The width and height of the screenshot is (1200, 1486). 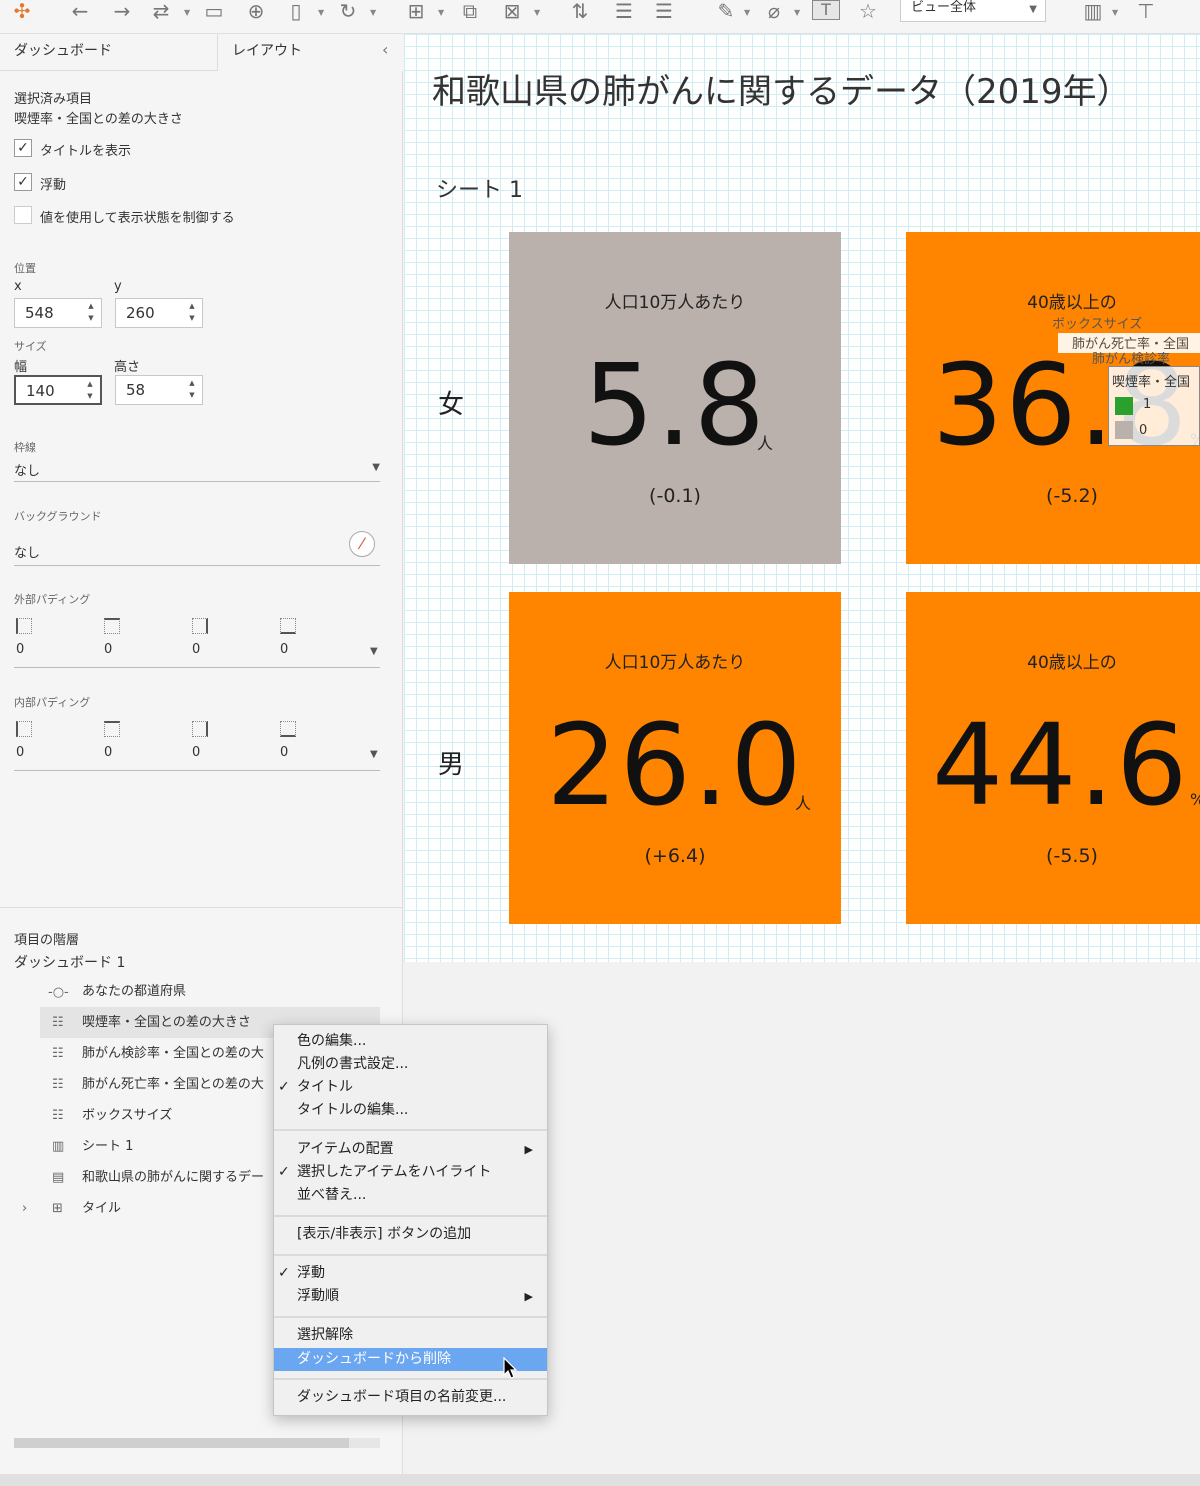 I want to click on outer-pad-left: 0, so click(x=20, y=649).